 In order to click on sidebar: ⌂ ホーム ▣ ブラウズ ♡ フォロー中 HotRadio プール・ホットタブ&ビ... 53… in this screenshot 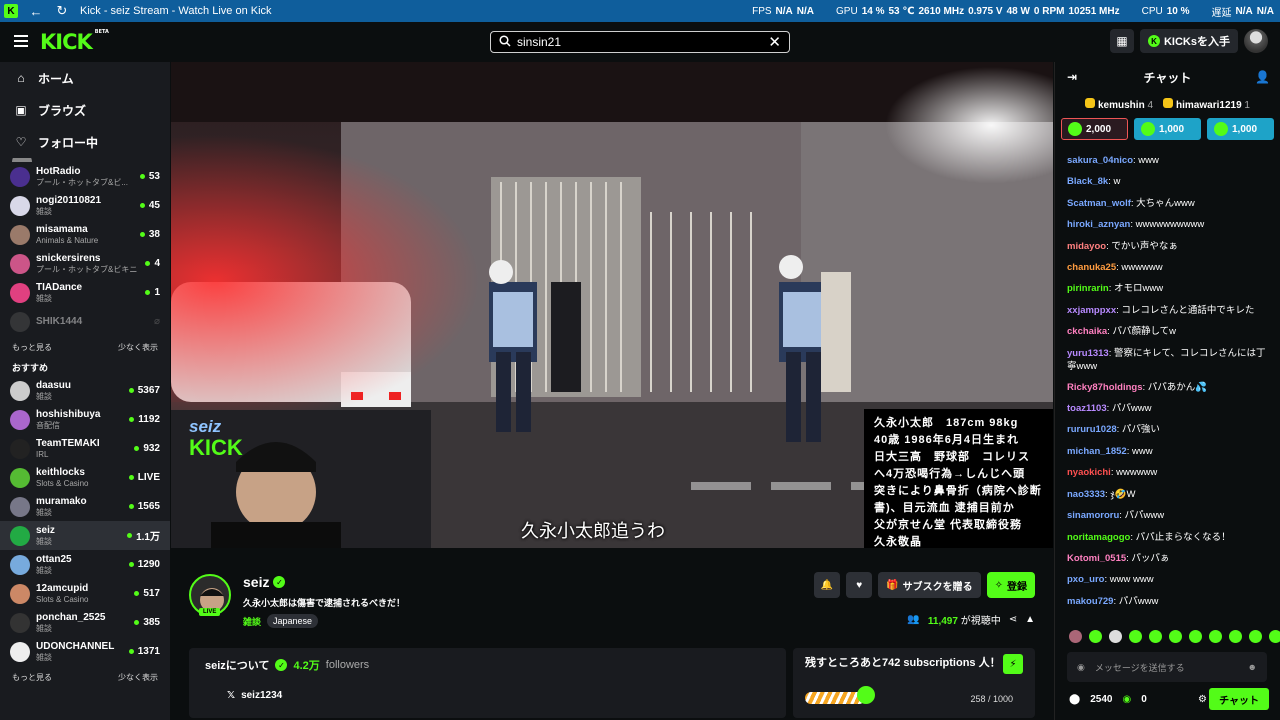, I will do `click(85, 391)`.